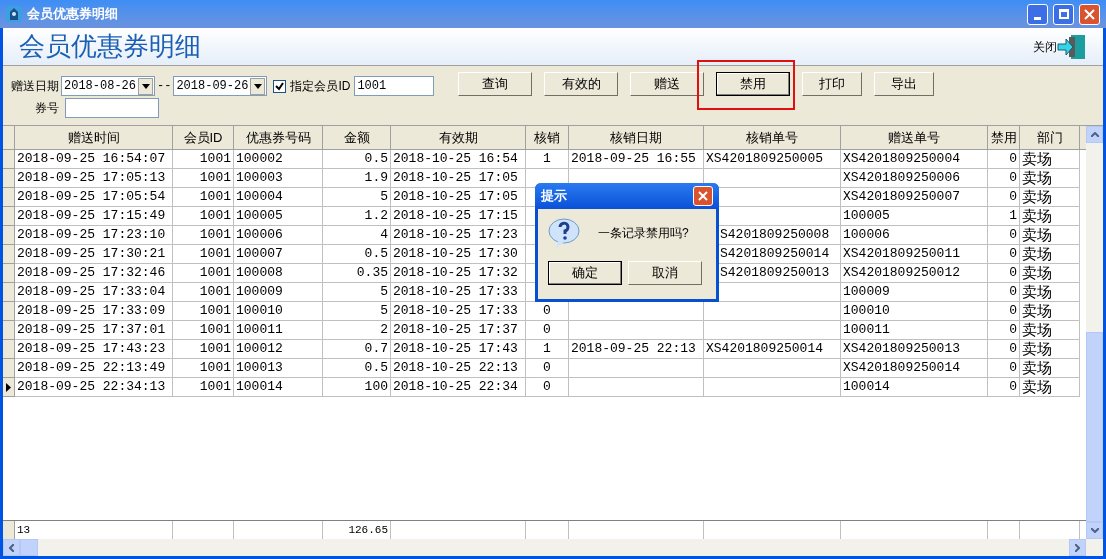 The width and height of the screenshot is (1106, 559). I want to click on close-label: 关闭, so click(1045, 46).